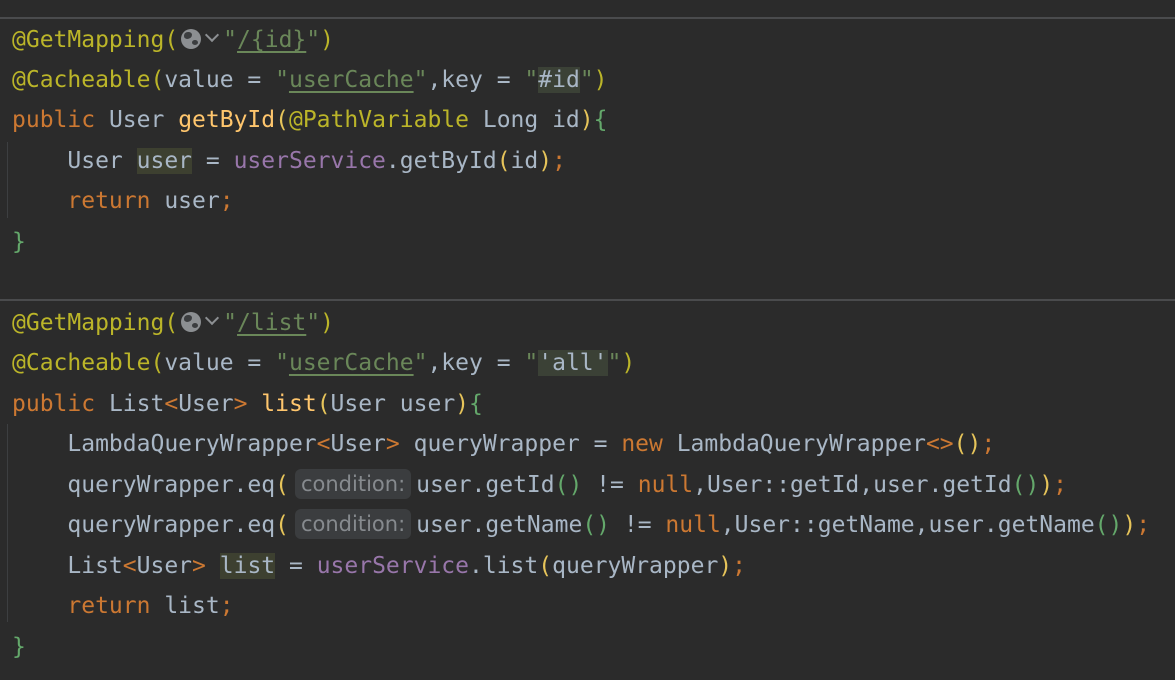 The width and height of the screenshot is (1175, 680). I want to click on code-line-15: return list;, so click(122, 606).